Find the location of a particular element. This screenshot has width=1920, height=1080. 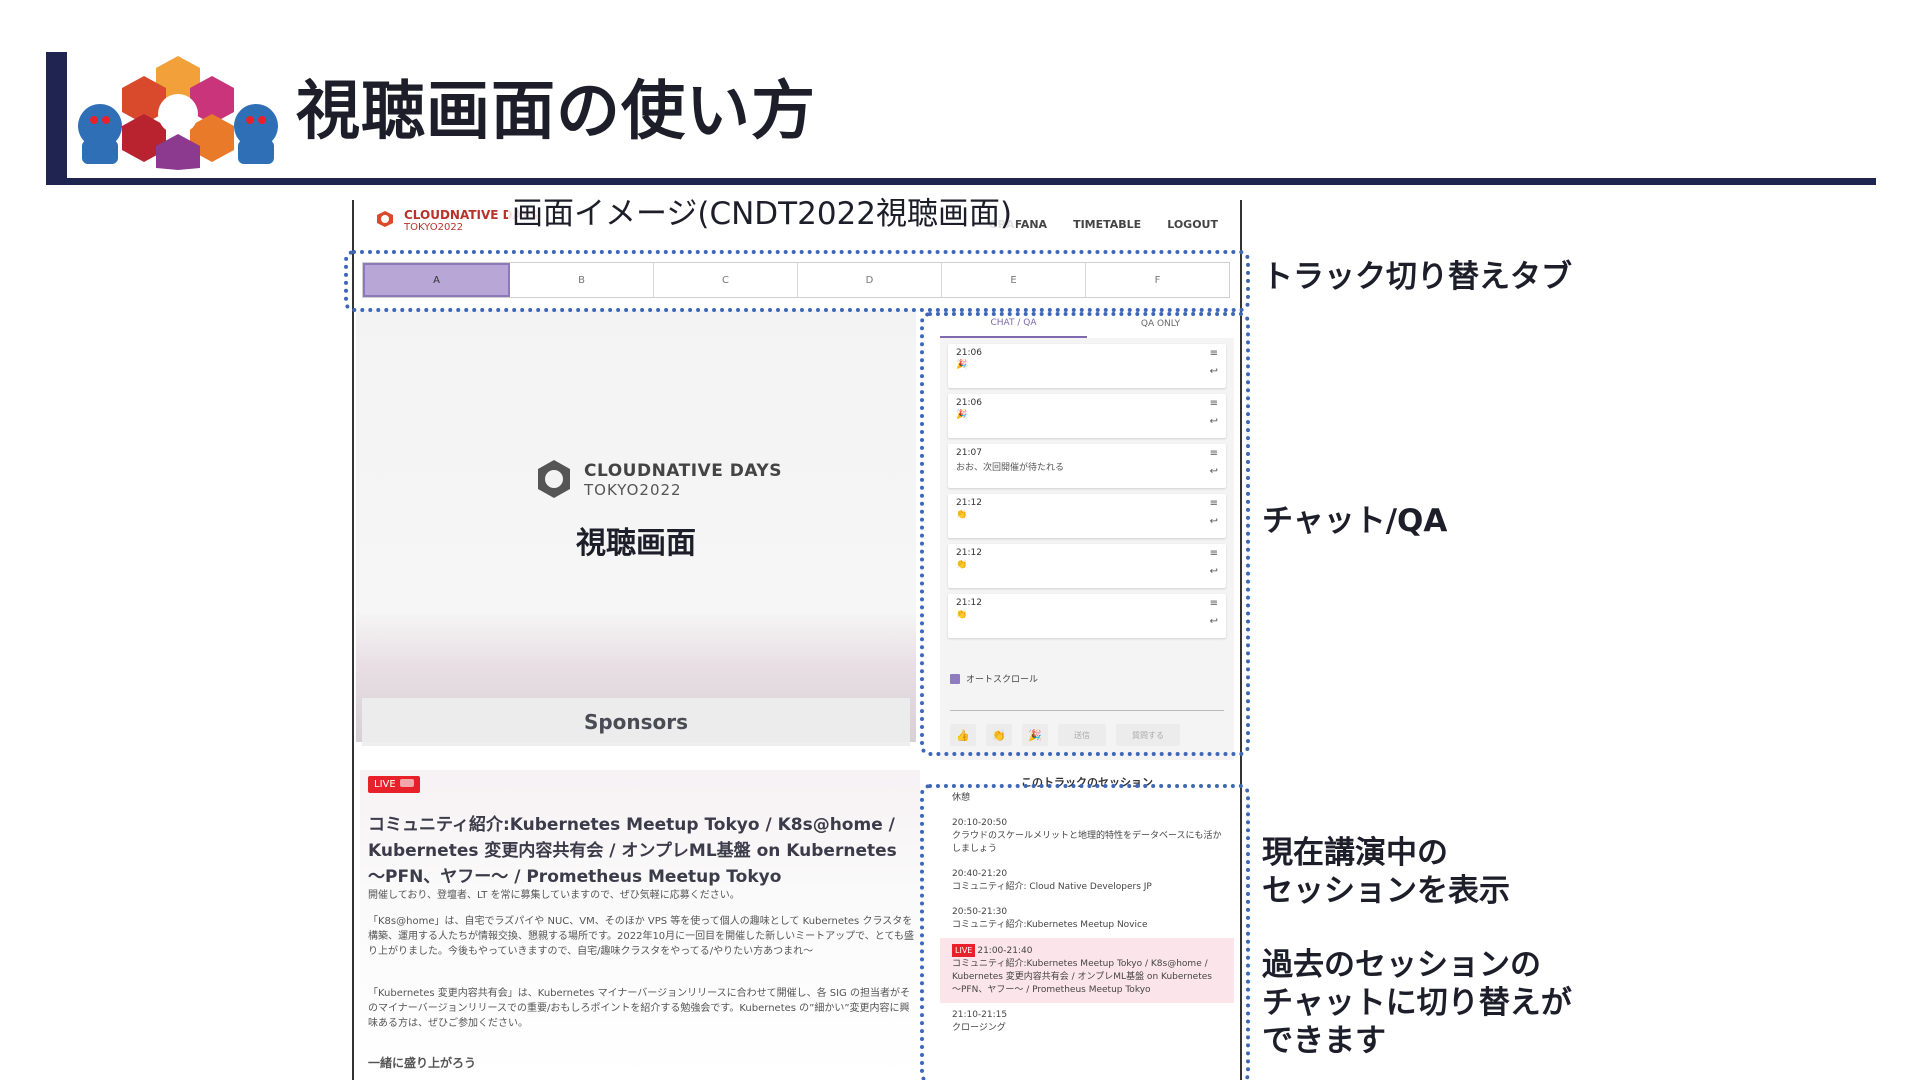

session-description: 開催しており、登壇者、LT を常に募集していますので、ぜひ気軽に応募ください。 is located at coordinates (554, 895).